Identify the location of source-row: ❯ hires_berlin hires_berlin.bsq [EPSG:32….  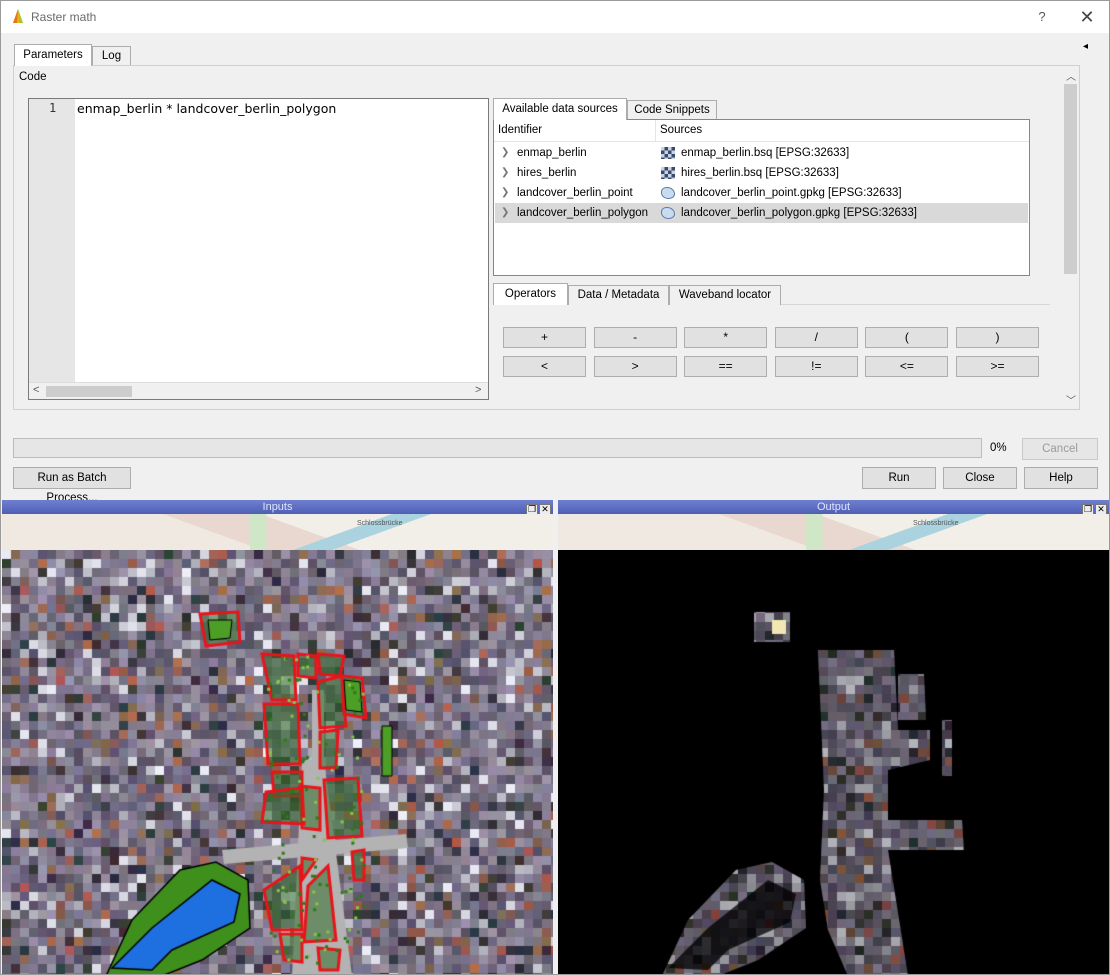
(761, 173).